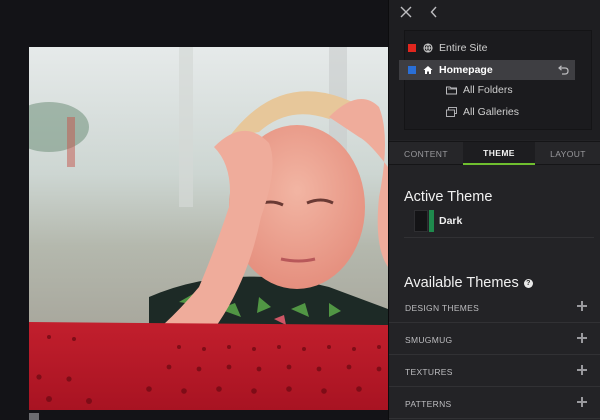 The height and width of the screenshot is (420, 600). Describe the element at coordinates (451, 221) in the screenshot. I see `active-theme-name: Dark` at that location.